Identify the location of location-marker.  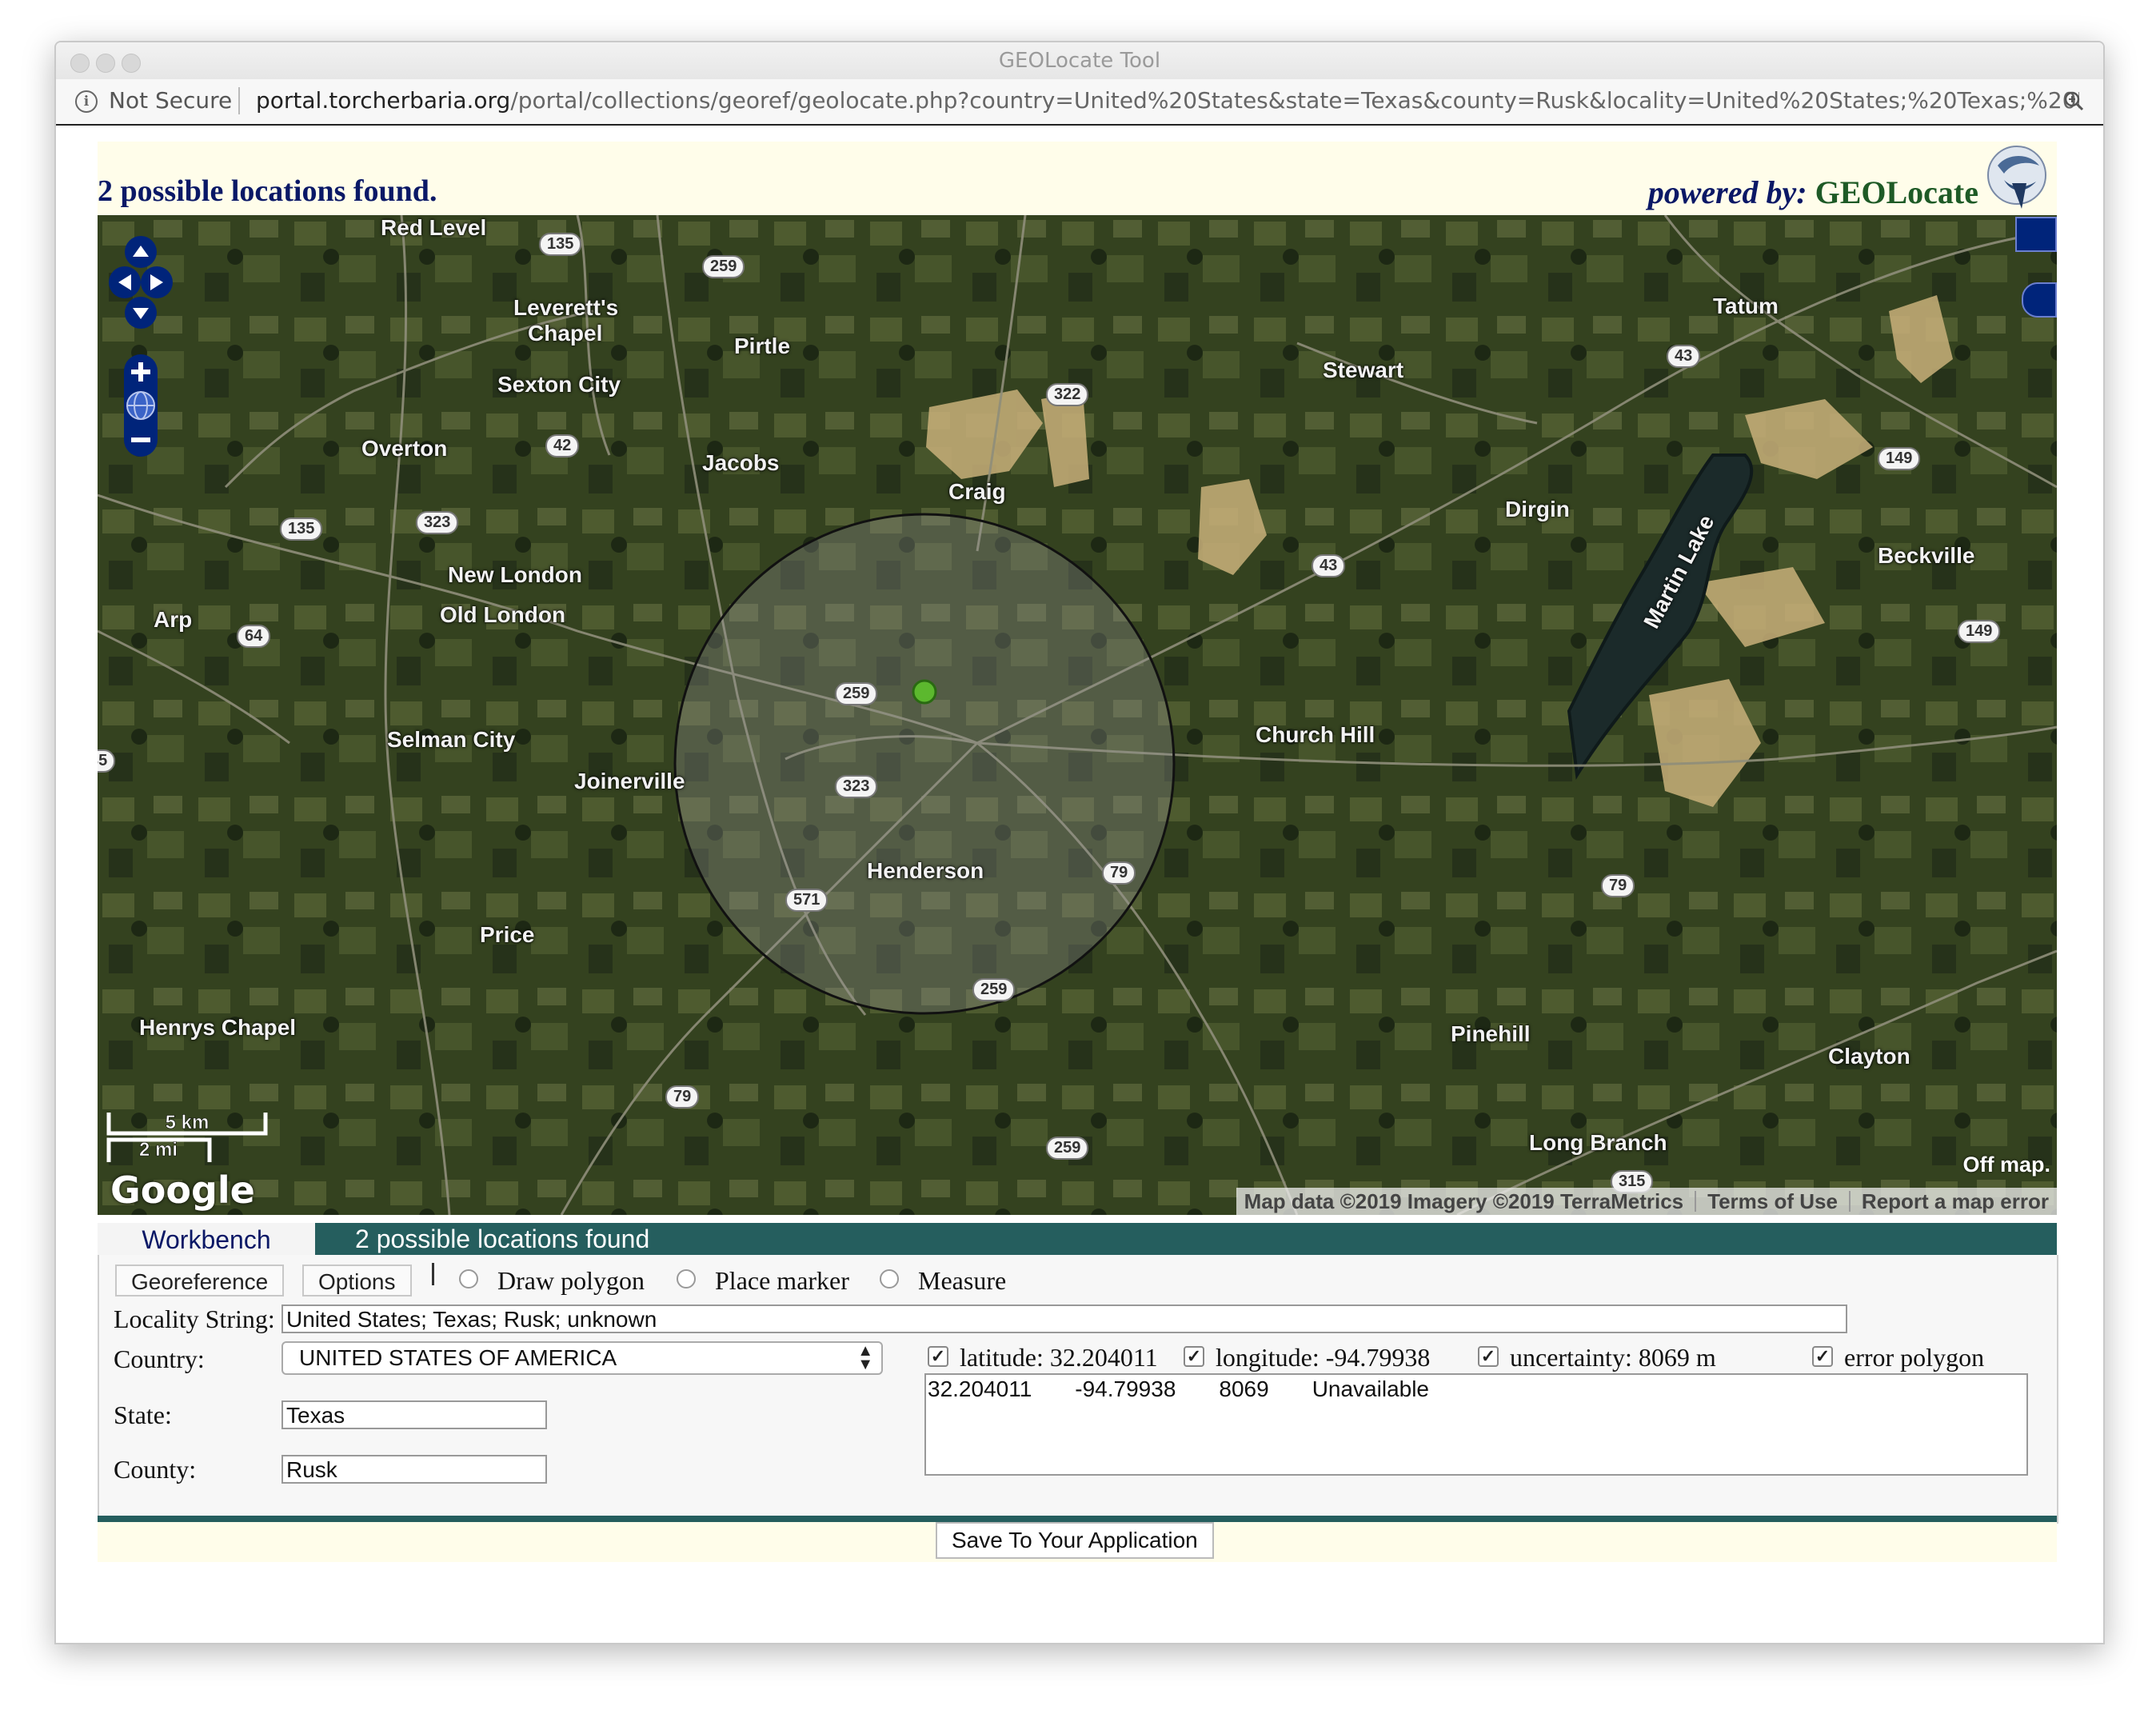
(924, 692).